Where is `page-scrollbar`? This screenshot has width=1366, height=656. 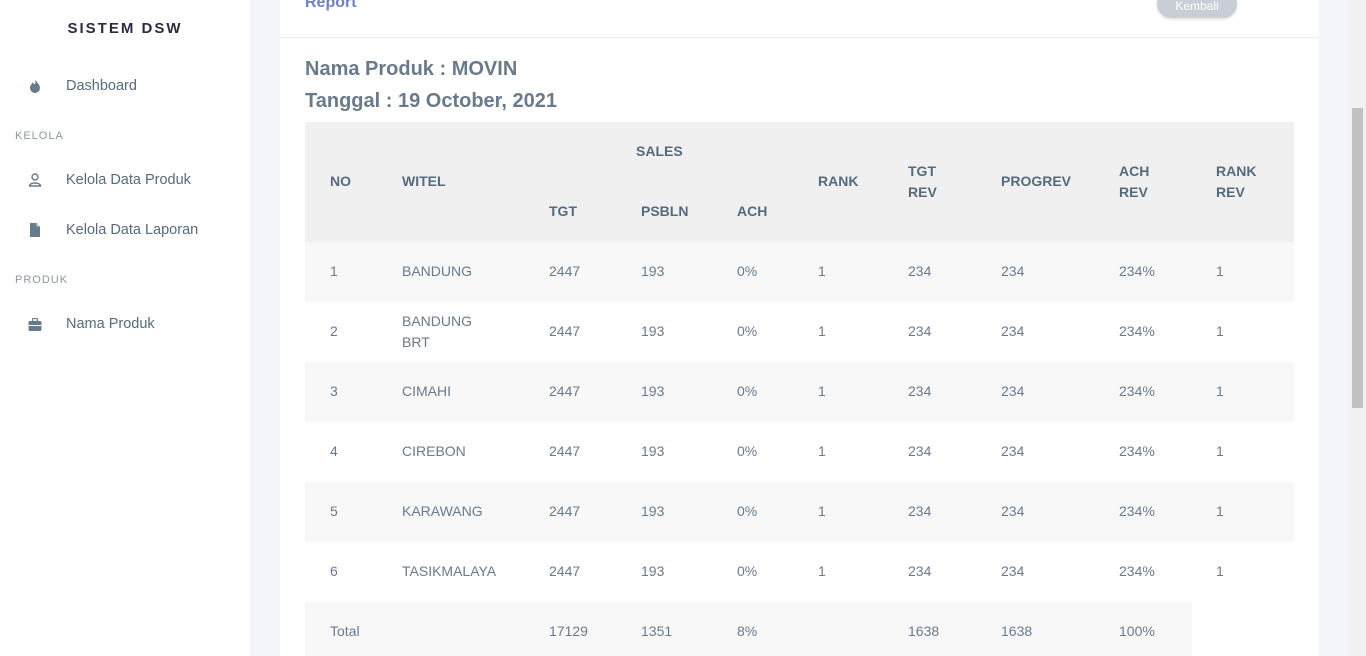
page-scrollbar is located at coordinates (1357, 328).